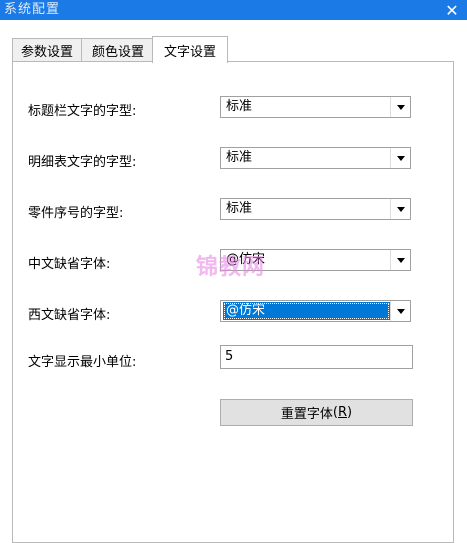 The height and width of the screenshot is (543, 467). What do you see at coordinates (306, 311) in the screenshot?
I see `western-default-font-value: @仿宋` at bounding box center [306, 311].